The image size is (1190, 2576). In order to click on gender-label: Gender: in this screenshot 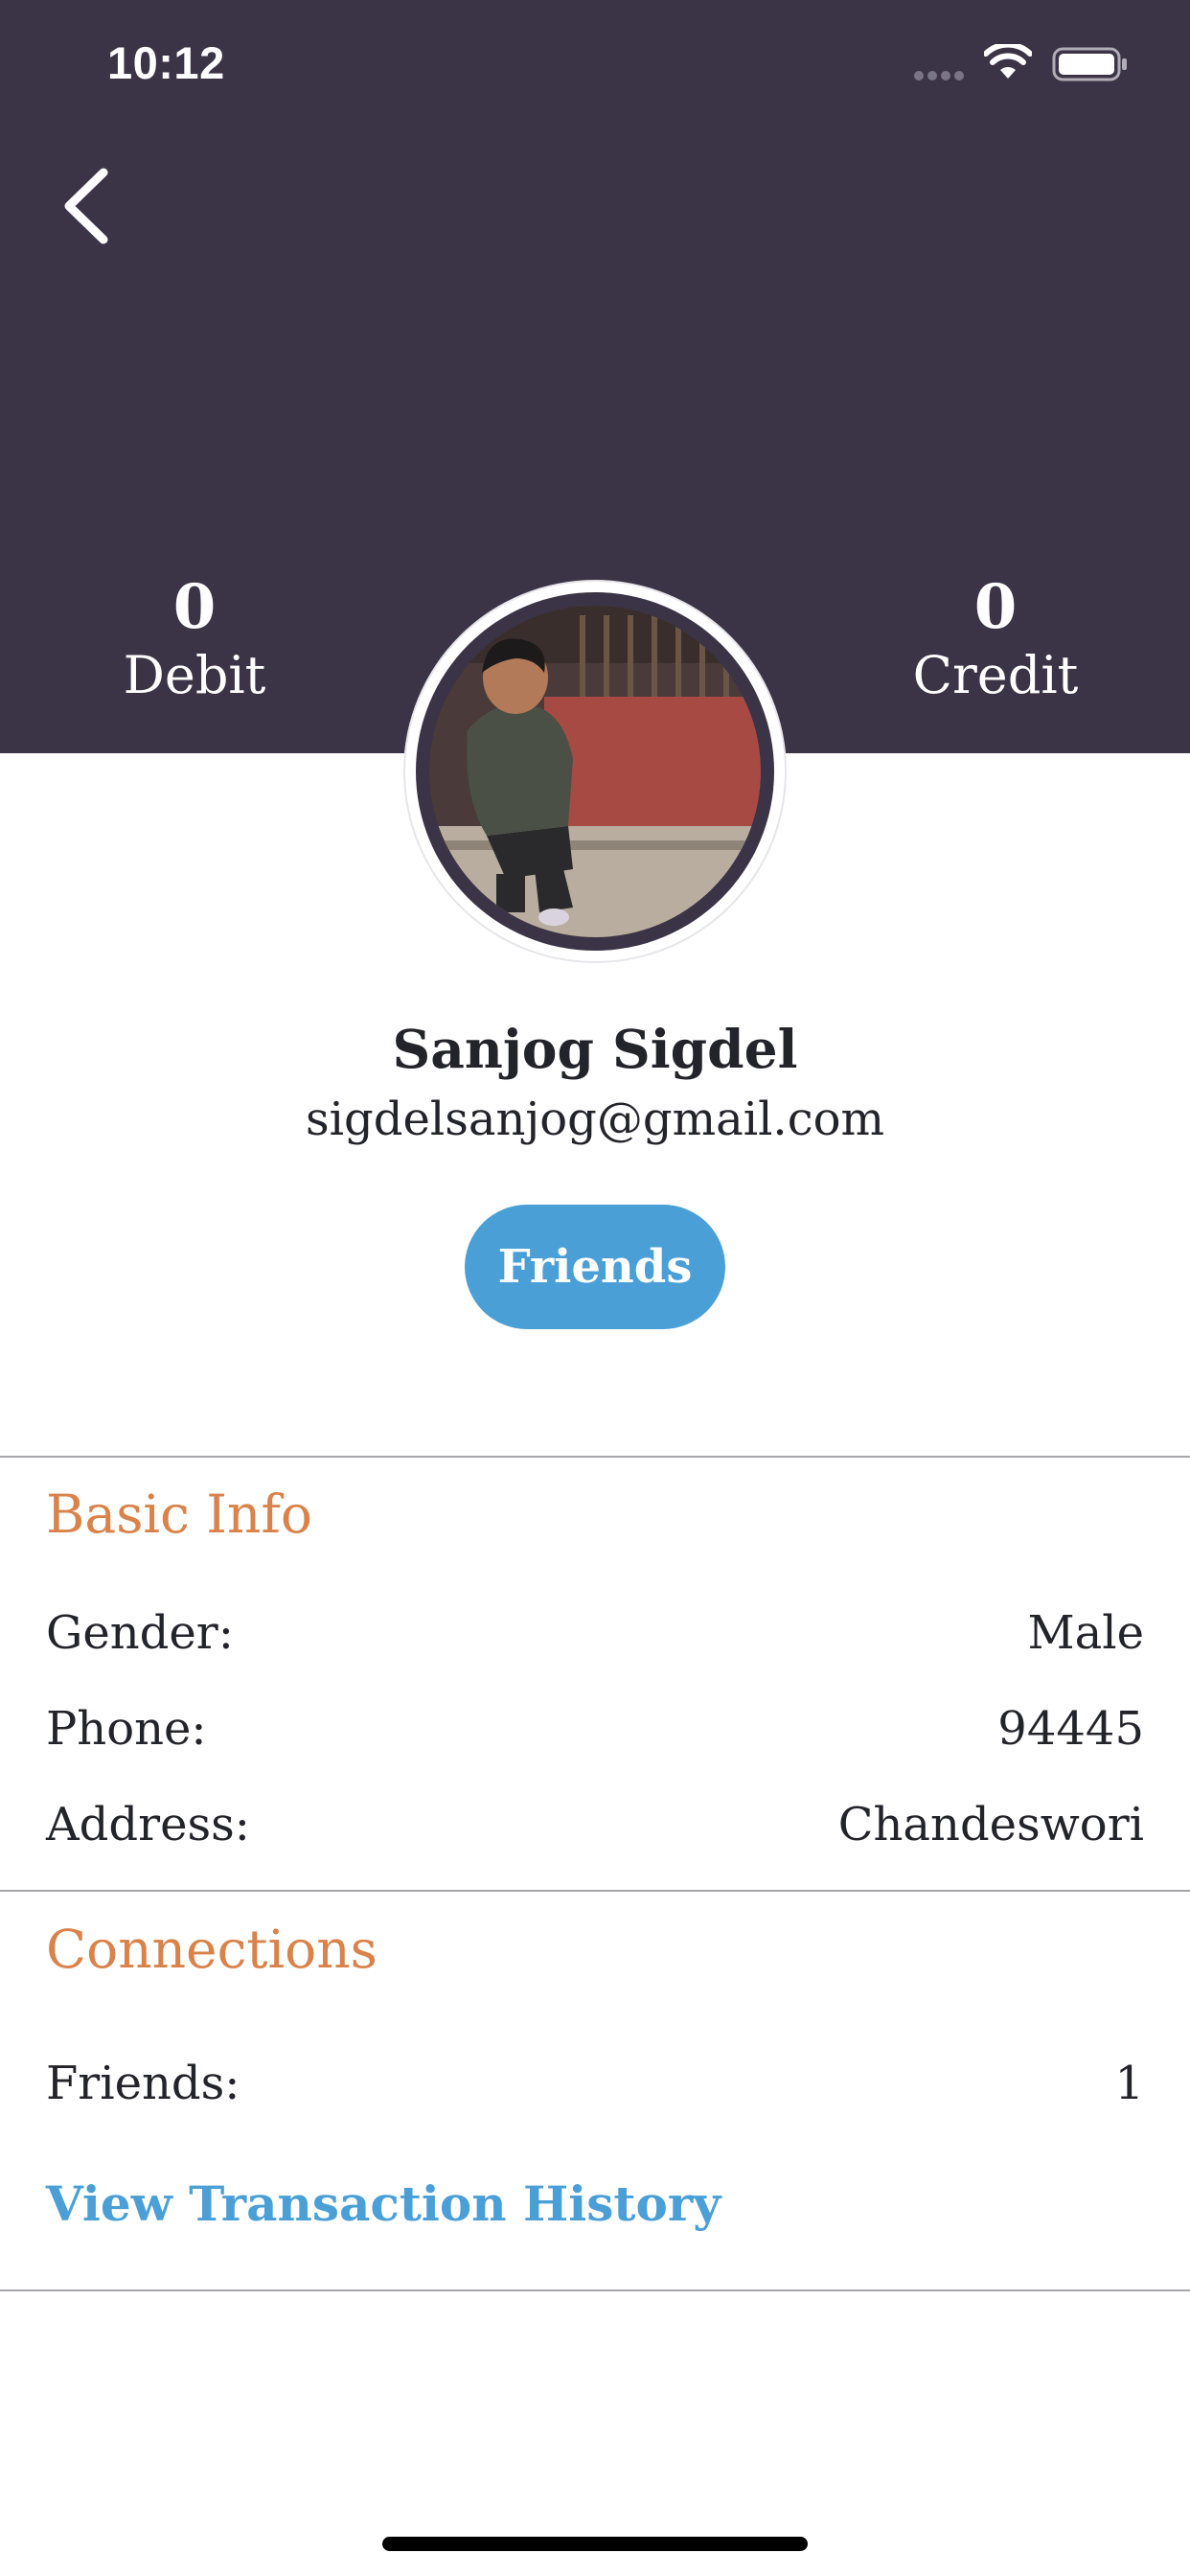, I will do `click(140, 1633)`.